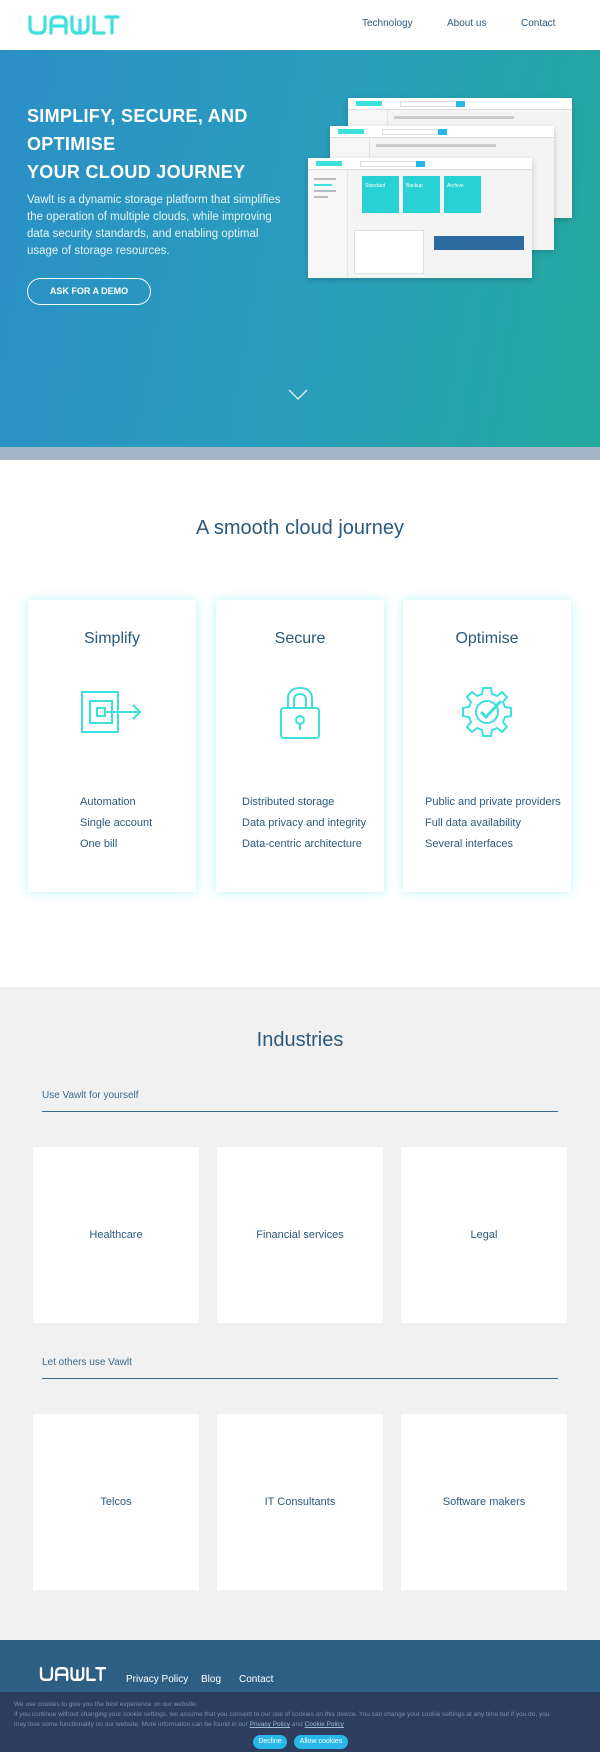 The width and height of the screenshot is (600, 1752). I want to click on hero-title-line-2: OPTIMISE, so click(71, 144).